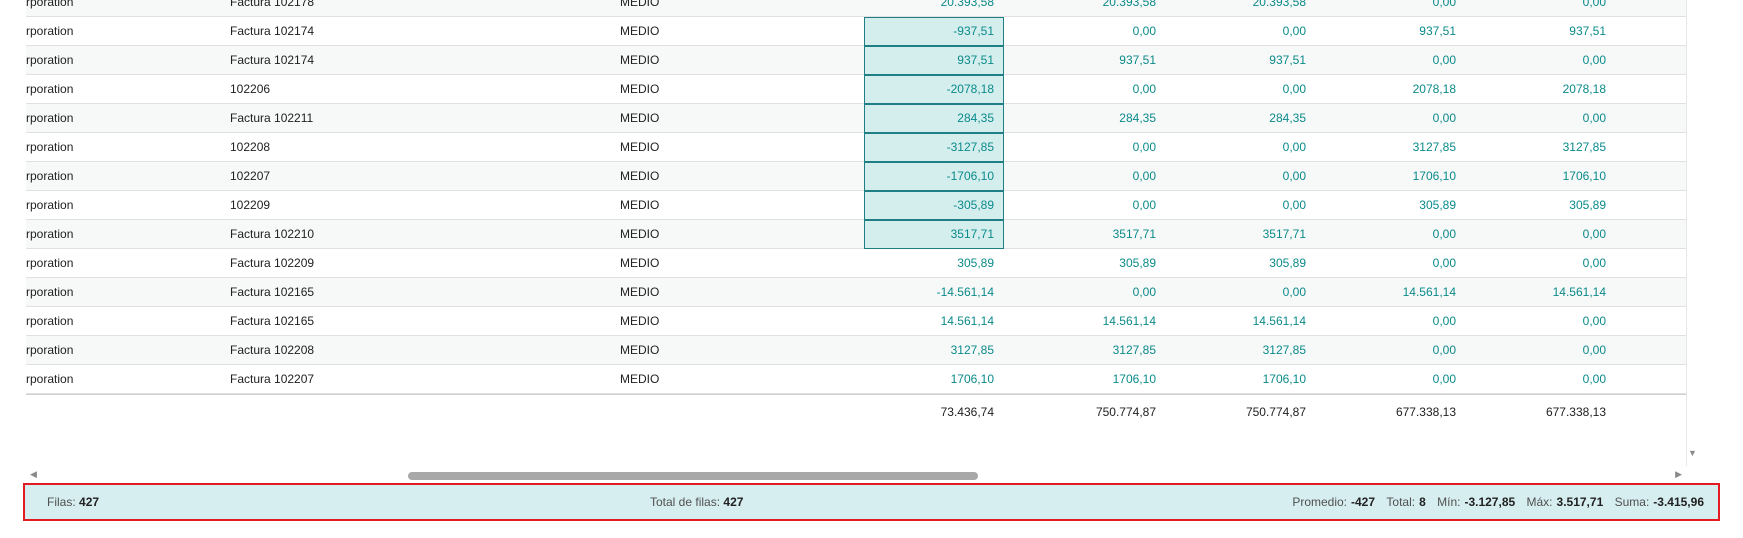 The width and height of the screenshot is (1743, 538). Describe the element at coordinates (934, 292) in the screenshot. I see `amount-cell: -14.561,14` at that location.